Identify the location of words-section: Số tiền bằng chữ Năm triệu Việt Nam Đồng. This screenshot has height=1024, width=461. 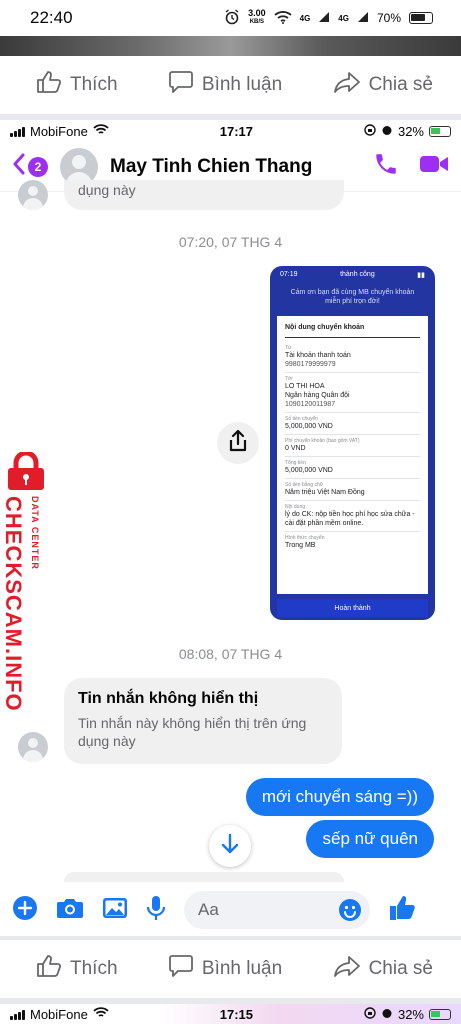
(352, 490).